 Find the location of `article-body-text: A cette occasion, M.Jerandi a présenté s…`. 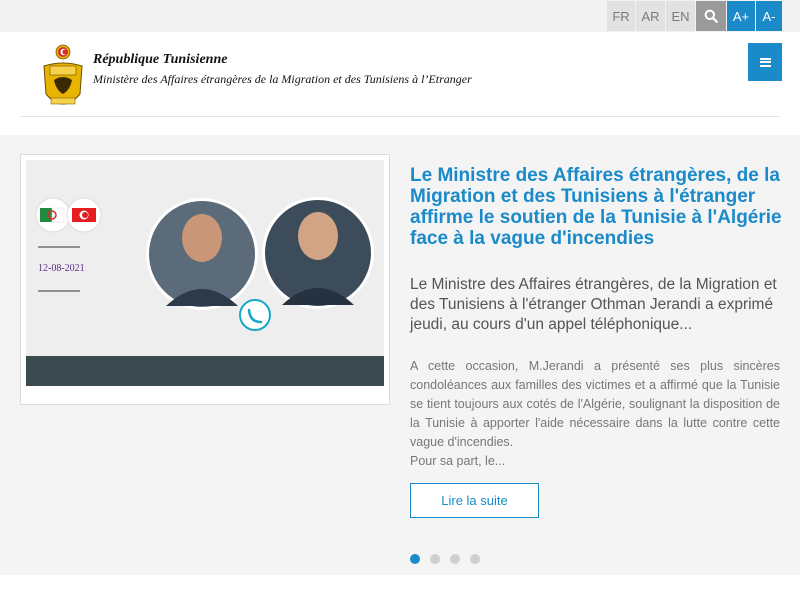

article-body-text: A cette occasion, M.Jerandi a présenté s… is located at coordinates (595, 404).